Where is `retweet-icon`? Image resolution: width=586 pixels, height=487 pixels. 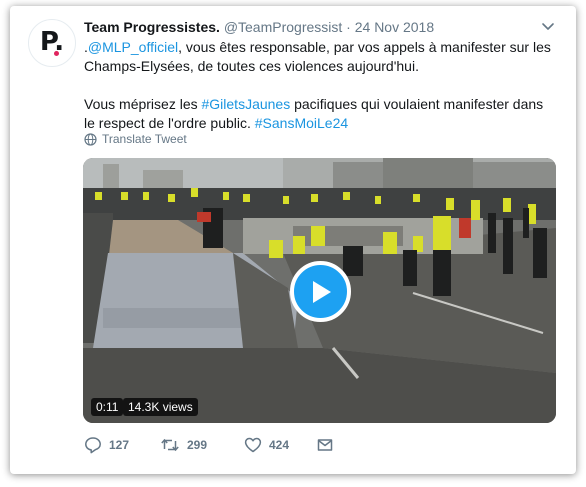 retweet-icon is located at coordinates (170, 445).